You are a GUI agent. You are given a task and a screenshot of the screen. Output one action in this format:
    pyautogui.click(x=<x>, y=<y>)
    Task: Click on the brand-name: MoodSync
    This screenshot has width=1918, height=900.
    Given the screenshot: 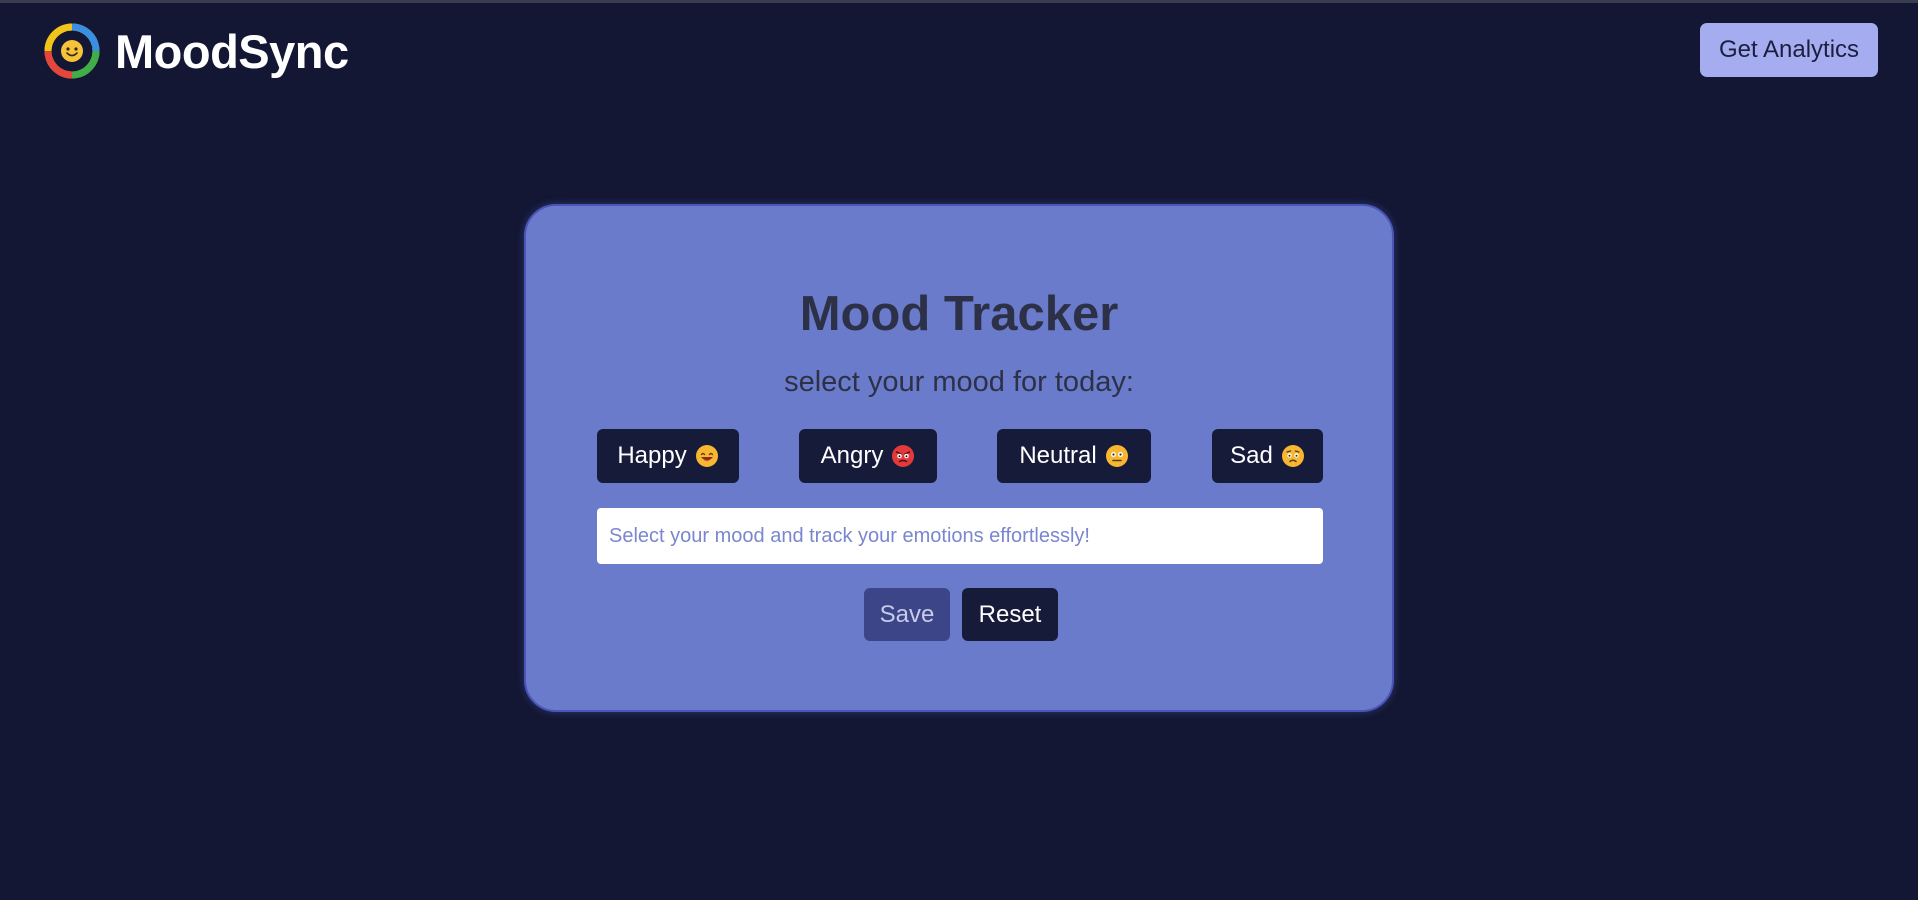 What is the action you would take?
    pyautogui.click(x=232, y=51)
    